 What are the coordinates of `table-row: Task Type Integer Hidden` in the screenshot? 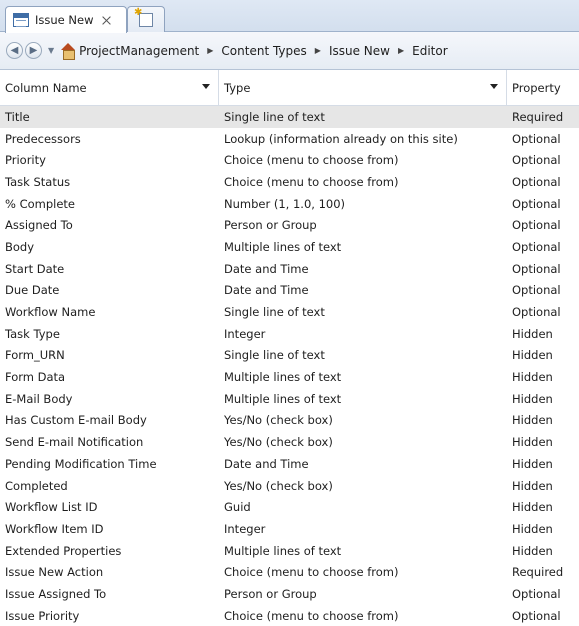 It's located at (289, 334).